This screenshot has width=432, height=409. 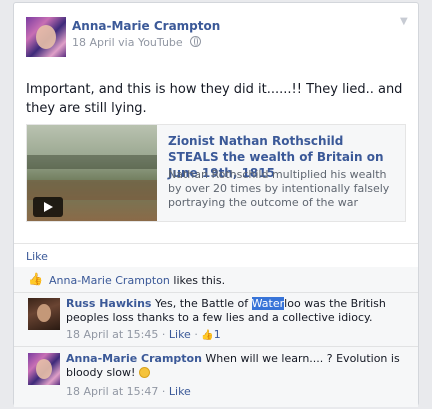 I want to click on post-date: 18 April, so click(x=93, y=42).